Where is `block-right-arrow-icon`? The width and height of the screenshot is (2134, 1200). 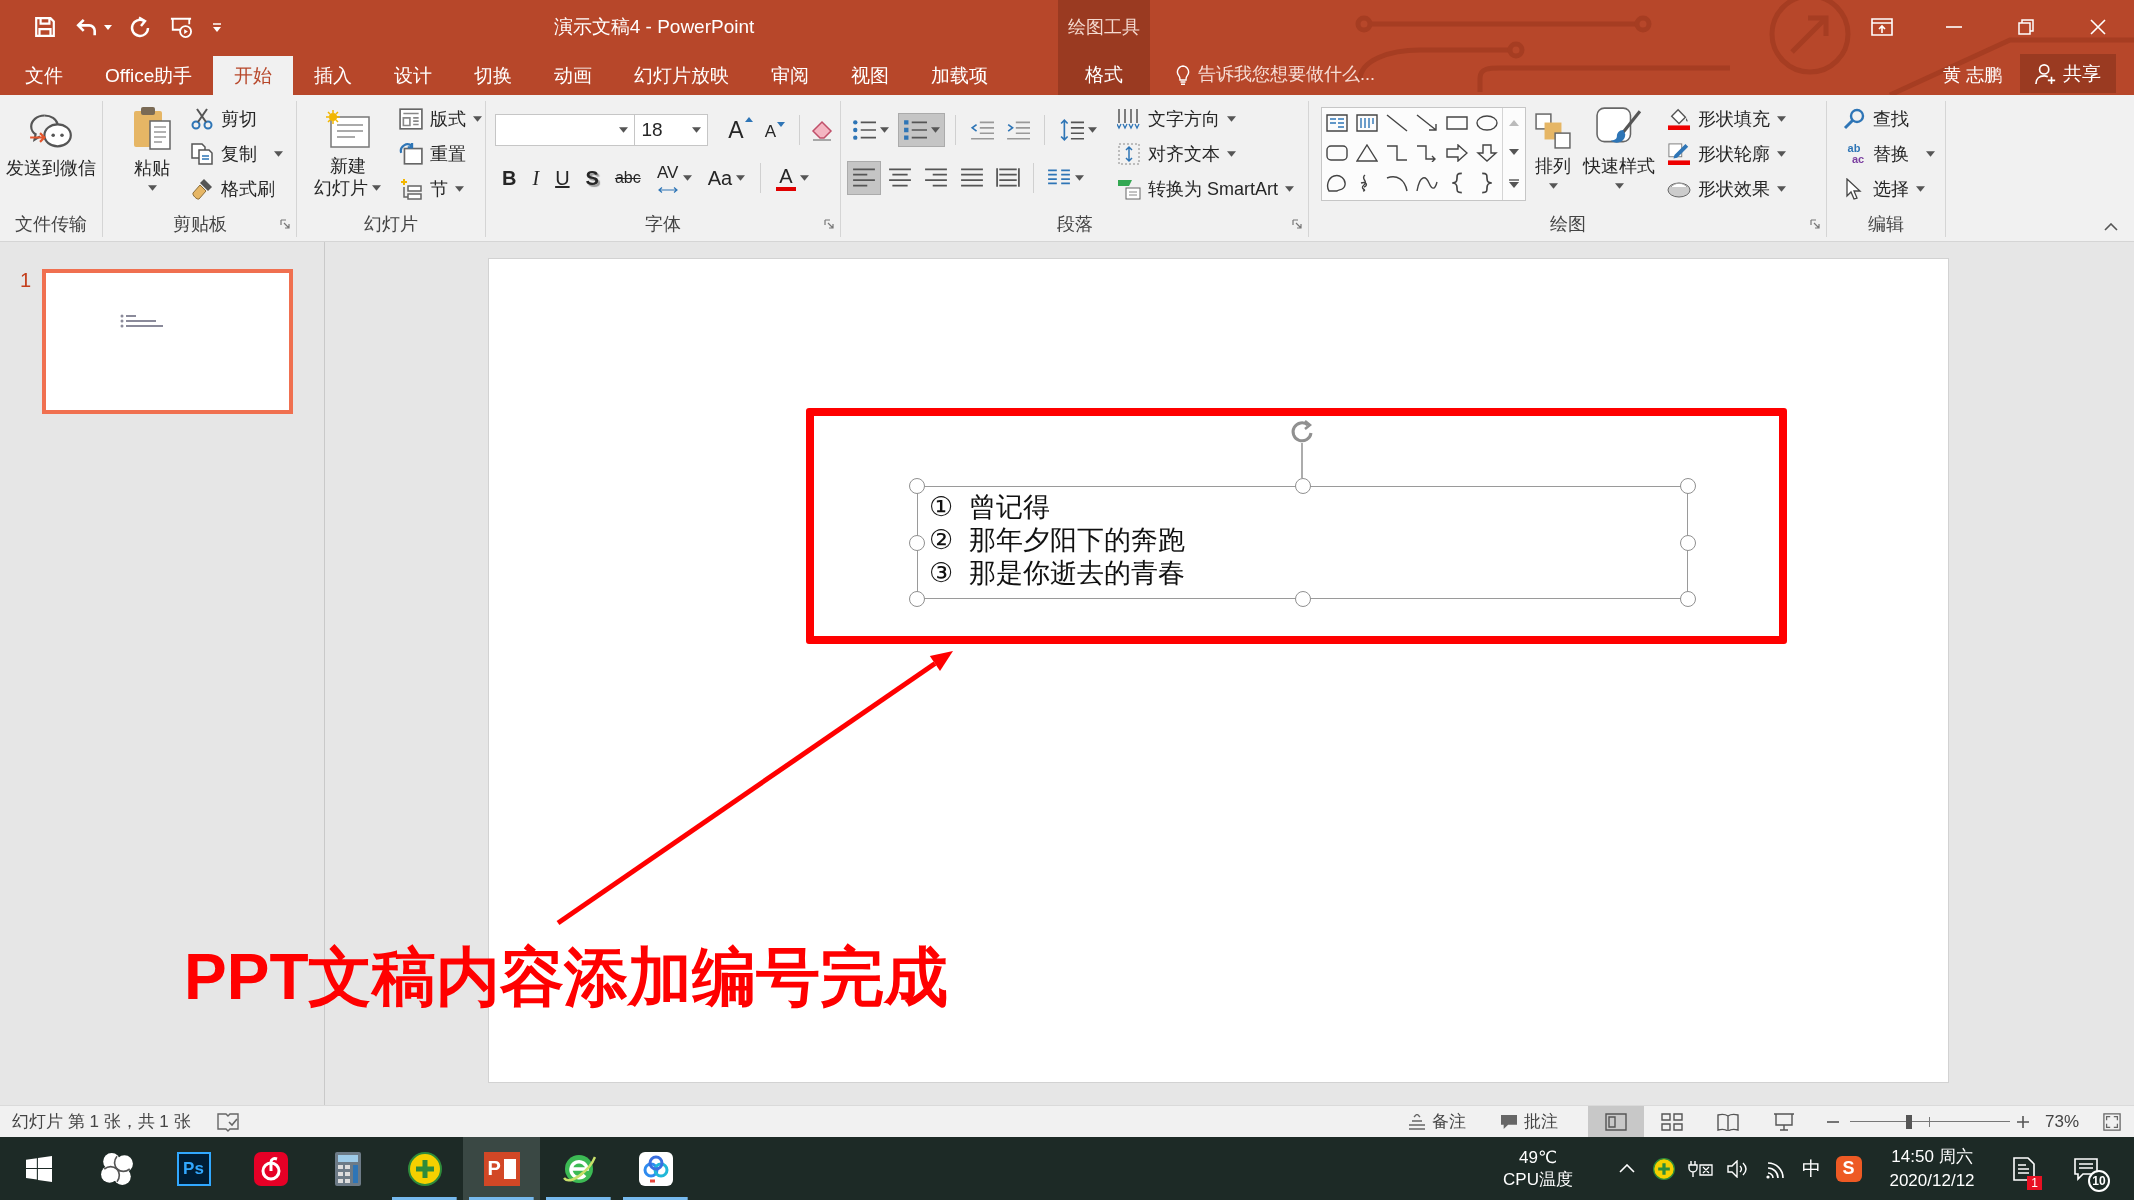
block-right-arrow-icon is located at coordinates (1457, 153).